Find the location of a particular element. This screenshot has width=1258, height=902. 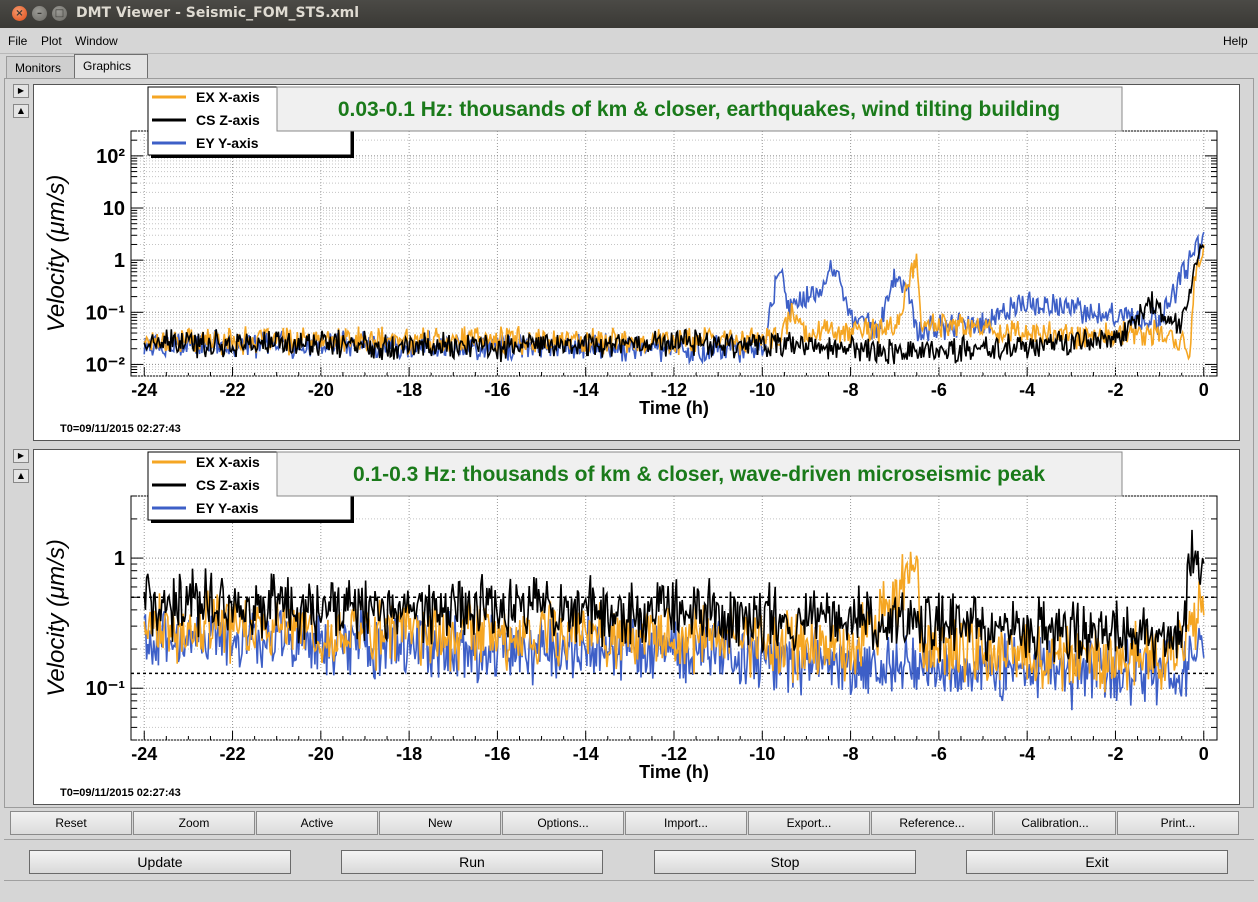

new-button: New is located at coordinates (440, 823).